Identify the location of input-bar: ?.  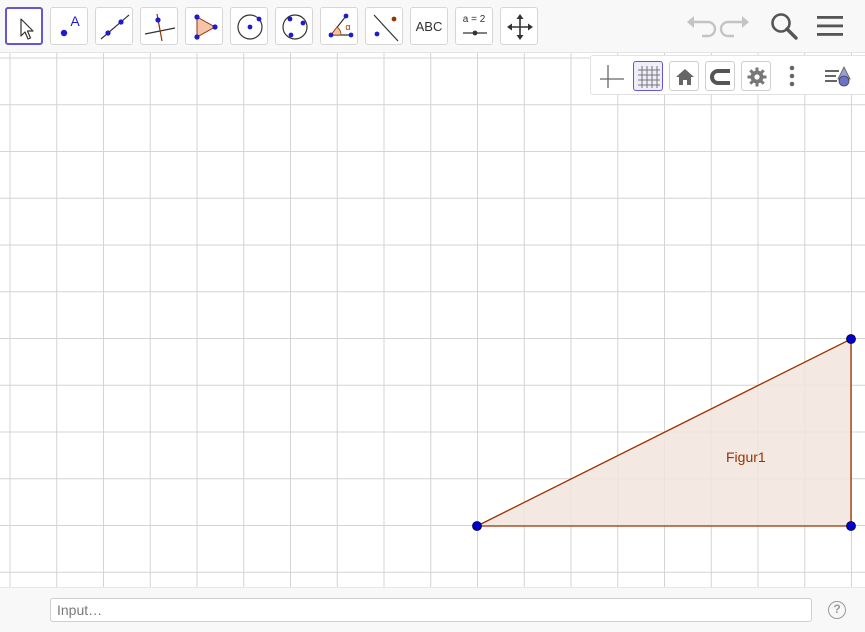
(432, 609).